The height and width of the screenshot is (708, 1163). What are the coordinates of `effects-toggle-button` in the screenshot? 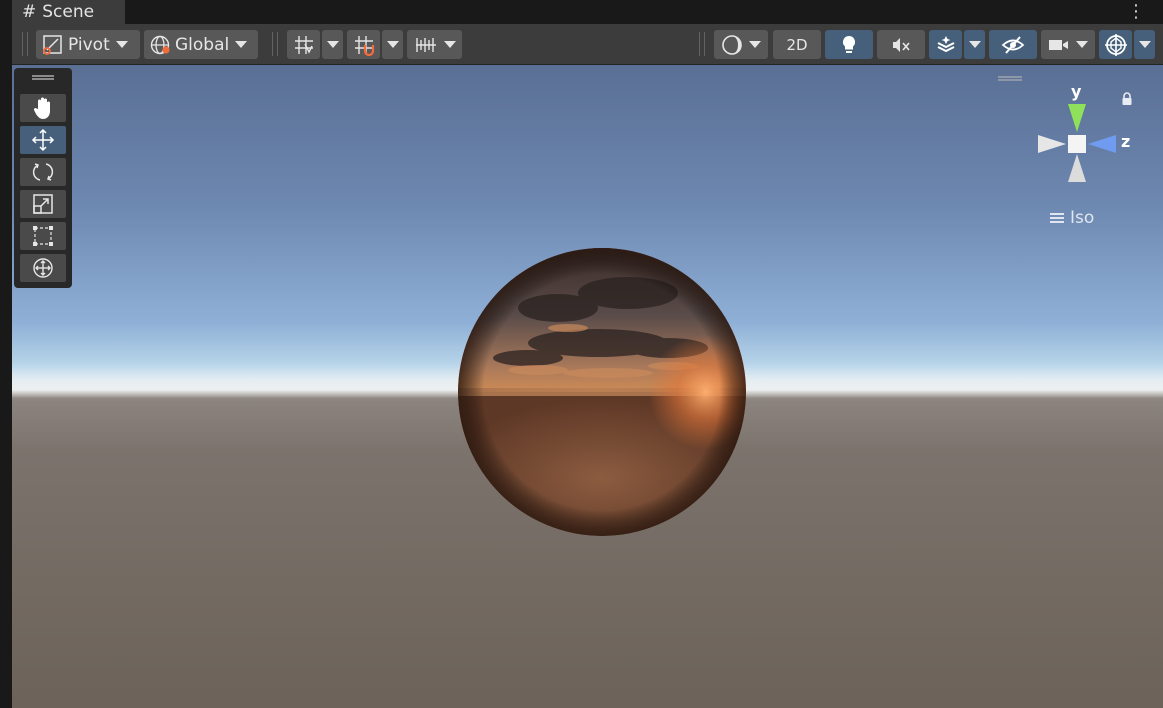 It's located at (945, 44).